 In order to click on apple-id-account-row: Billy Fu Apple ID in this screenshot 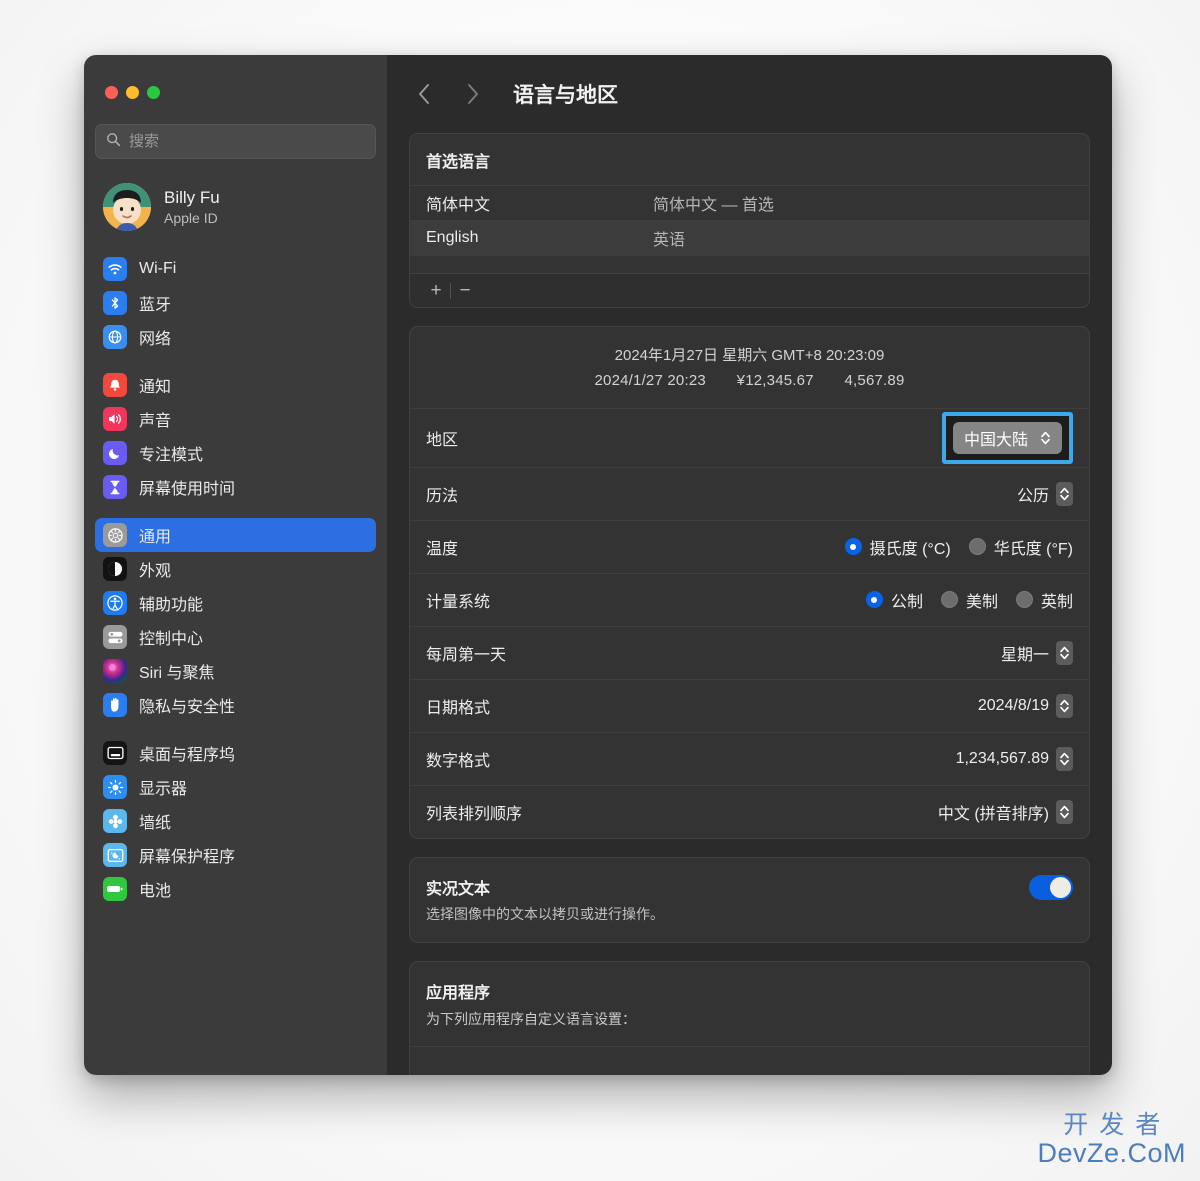, I will do `click(235, 207)`.